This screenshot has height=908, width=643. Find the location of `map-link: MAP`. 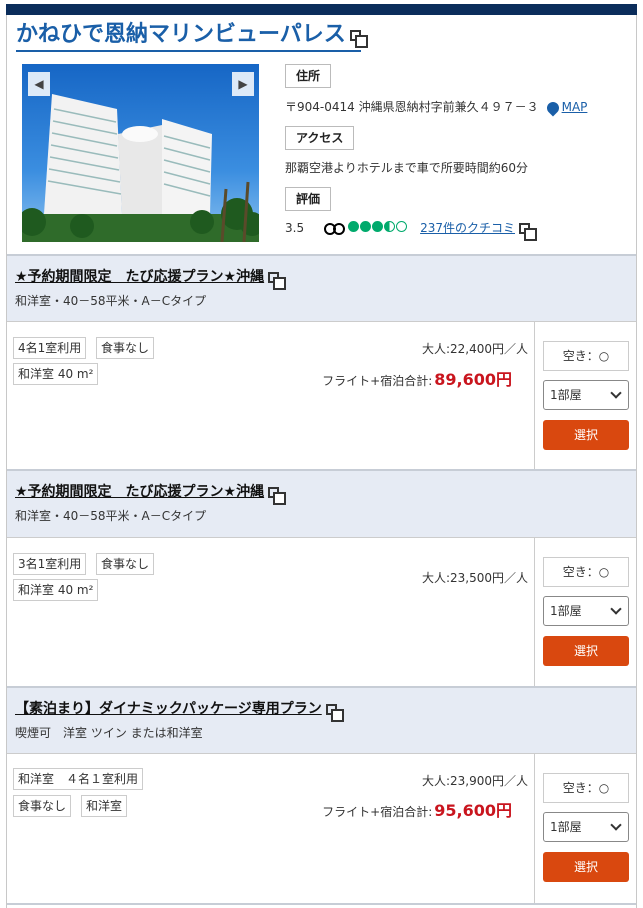

map-link: MAP is located at coordinates (575, 107).